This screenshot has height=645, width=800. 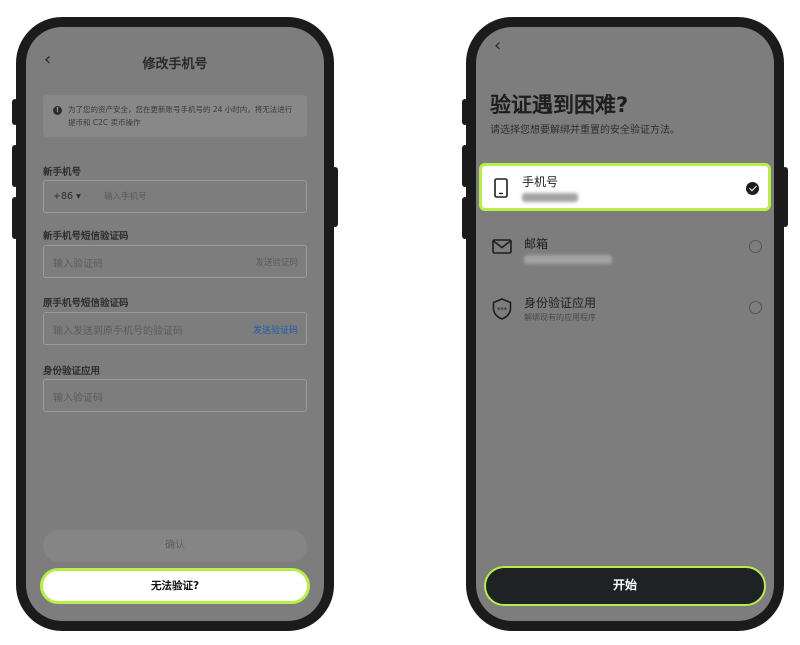 I want to click on info-icon: !, so click(x=57, y=110).